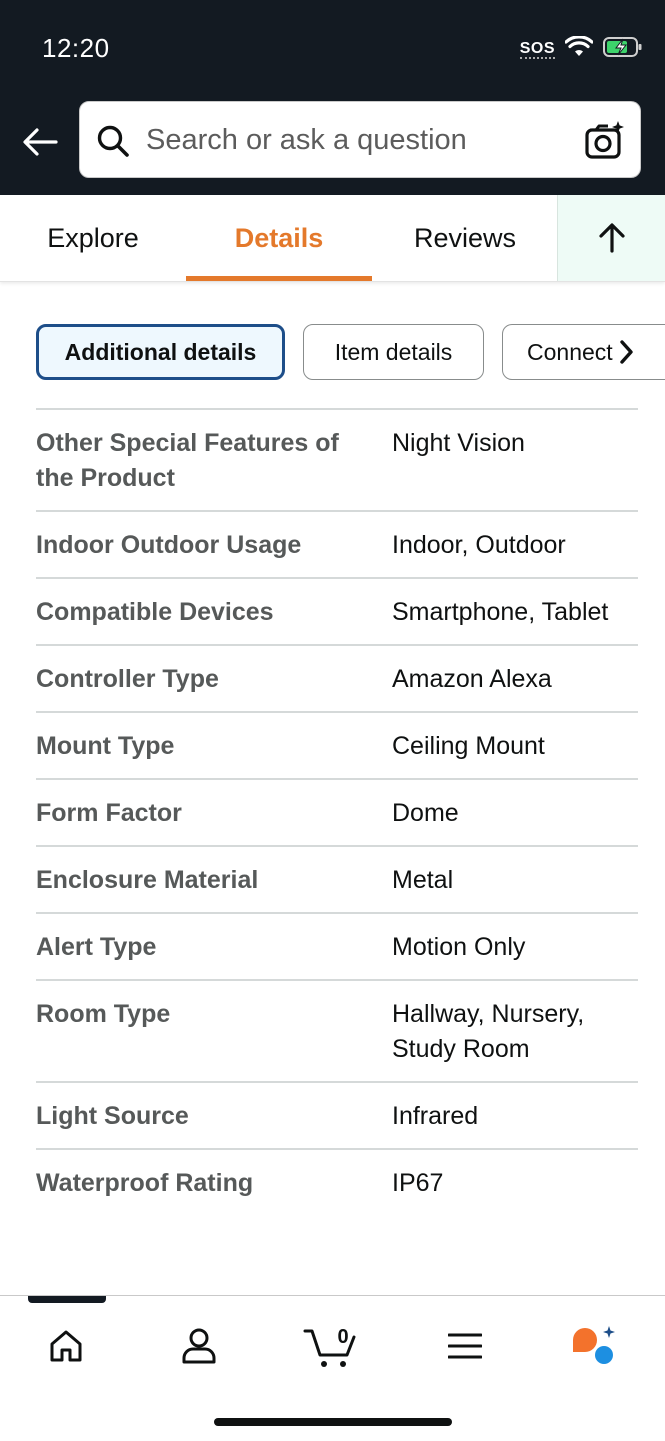 This screenshot has width=665, height=1441. What do you see at coordinates (109, 813) in the screenshot?
I see `detail-key: Form Factor` at bounding box center [109, 813].